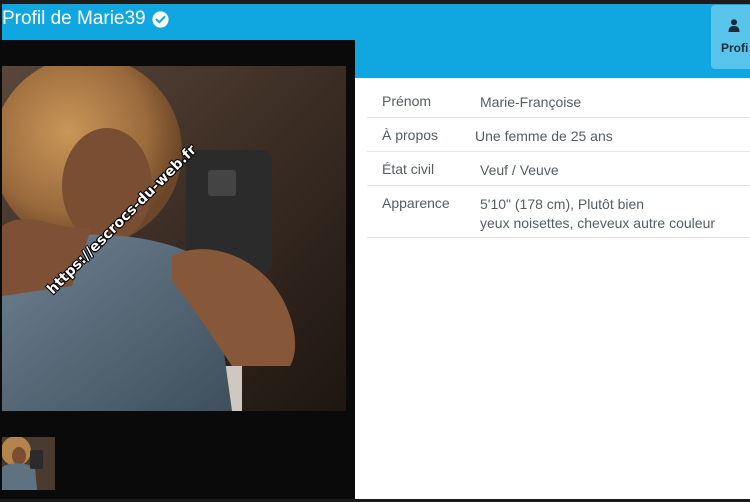 The image size is (750, 502). Describe the element at coordinates (160, 19) in the screenshot. I see `check-circle-icon` at that location.